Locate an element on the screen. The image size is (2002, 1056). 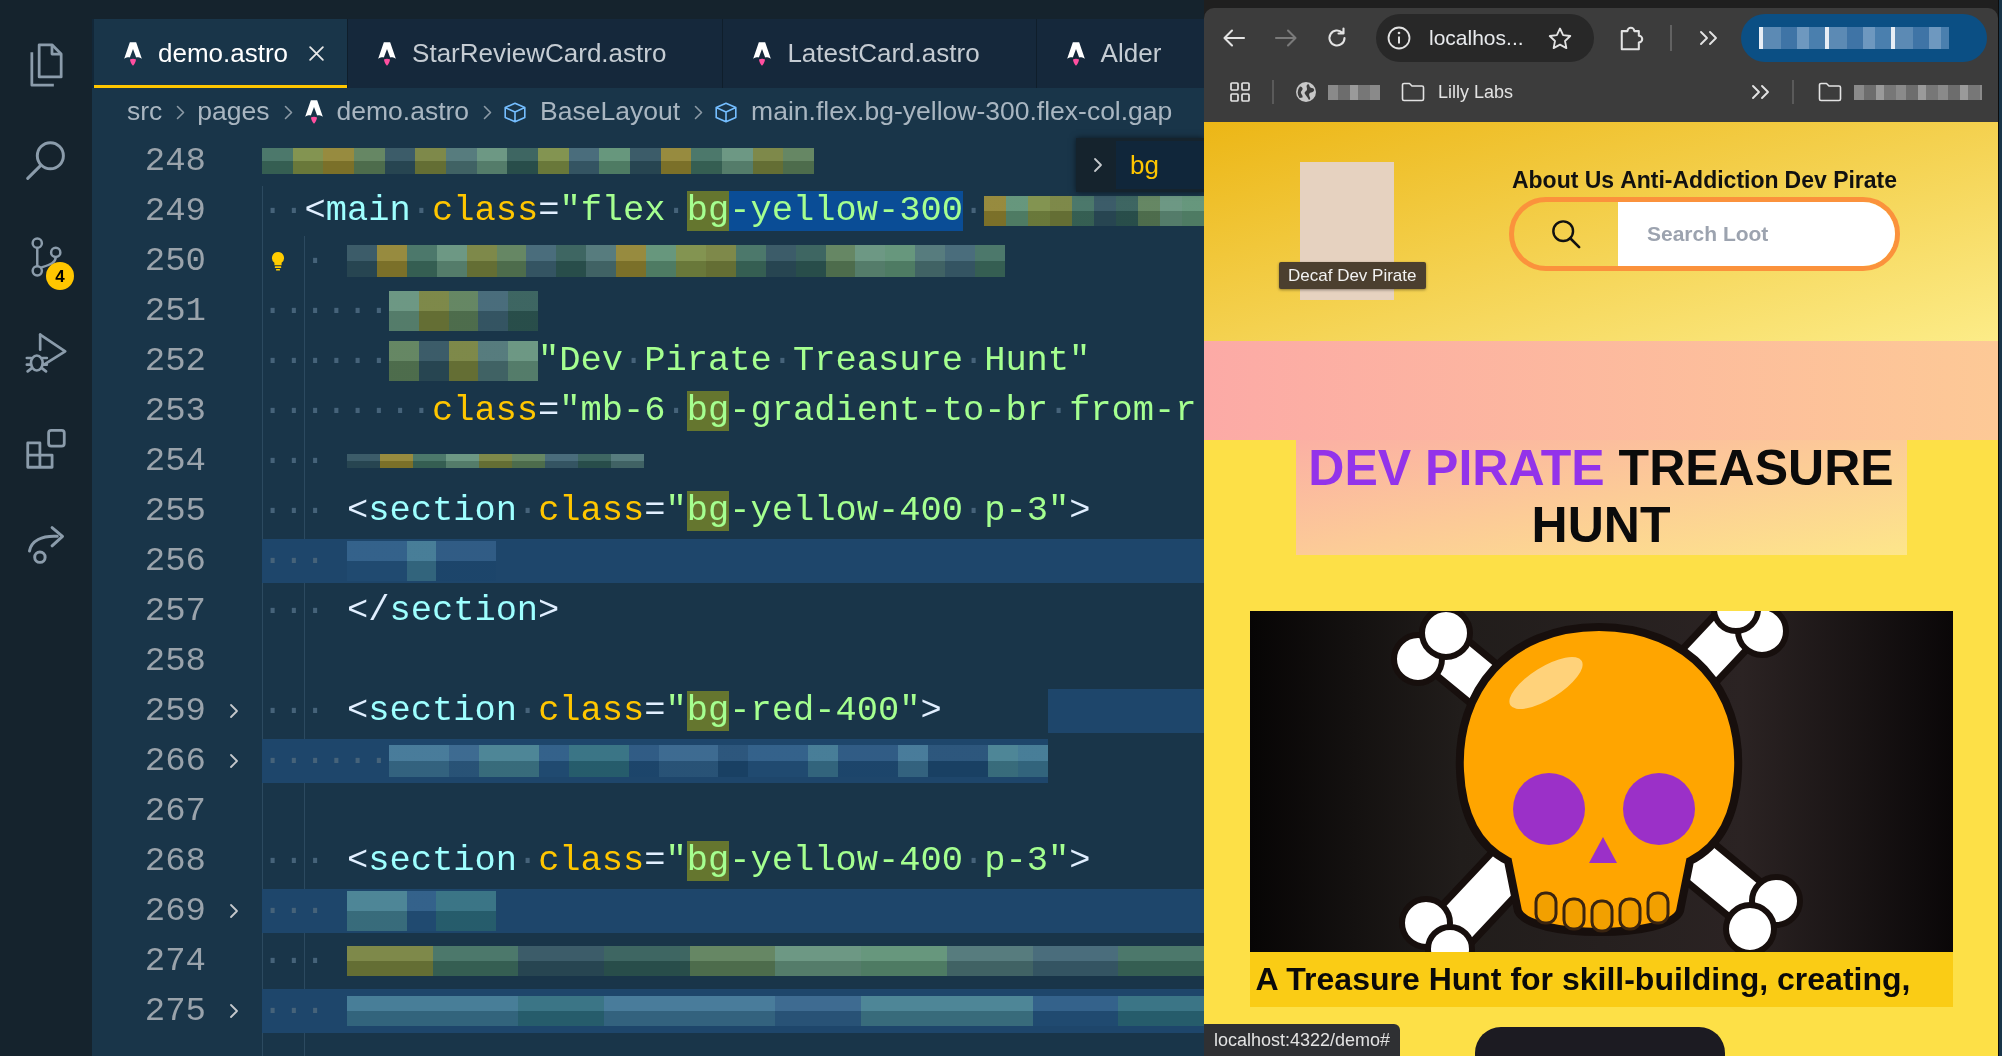
page-heading: DEV PIRATE TREASURE HUNT is located at coordinates (1601, 497).